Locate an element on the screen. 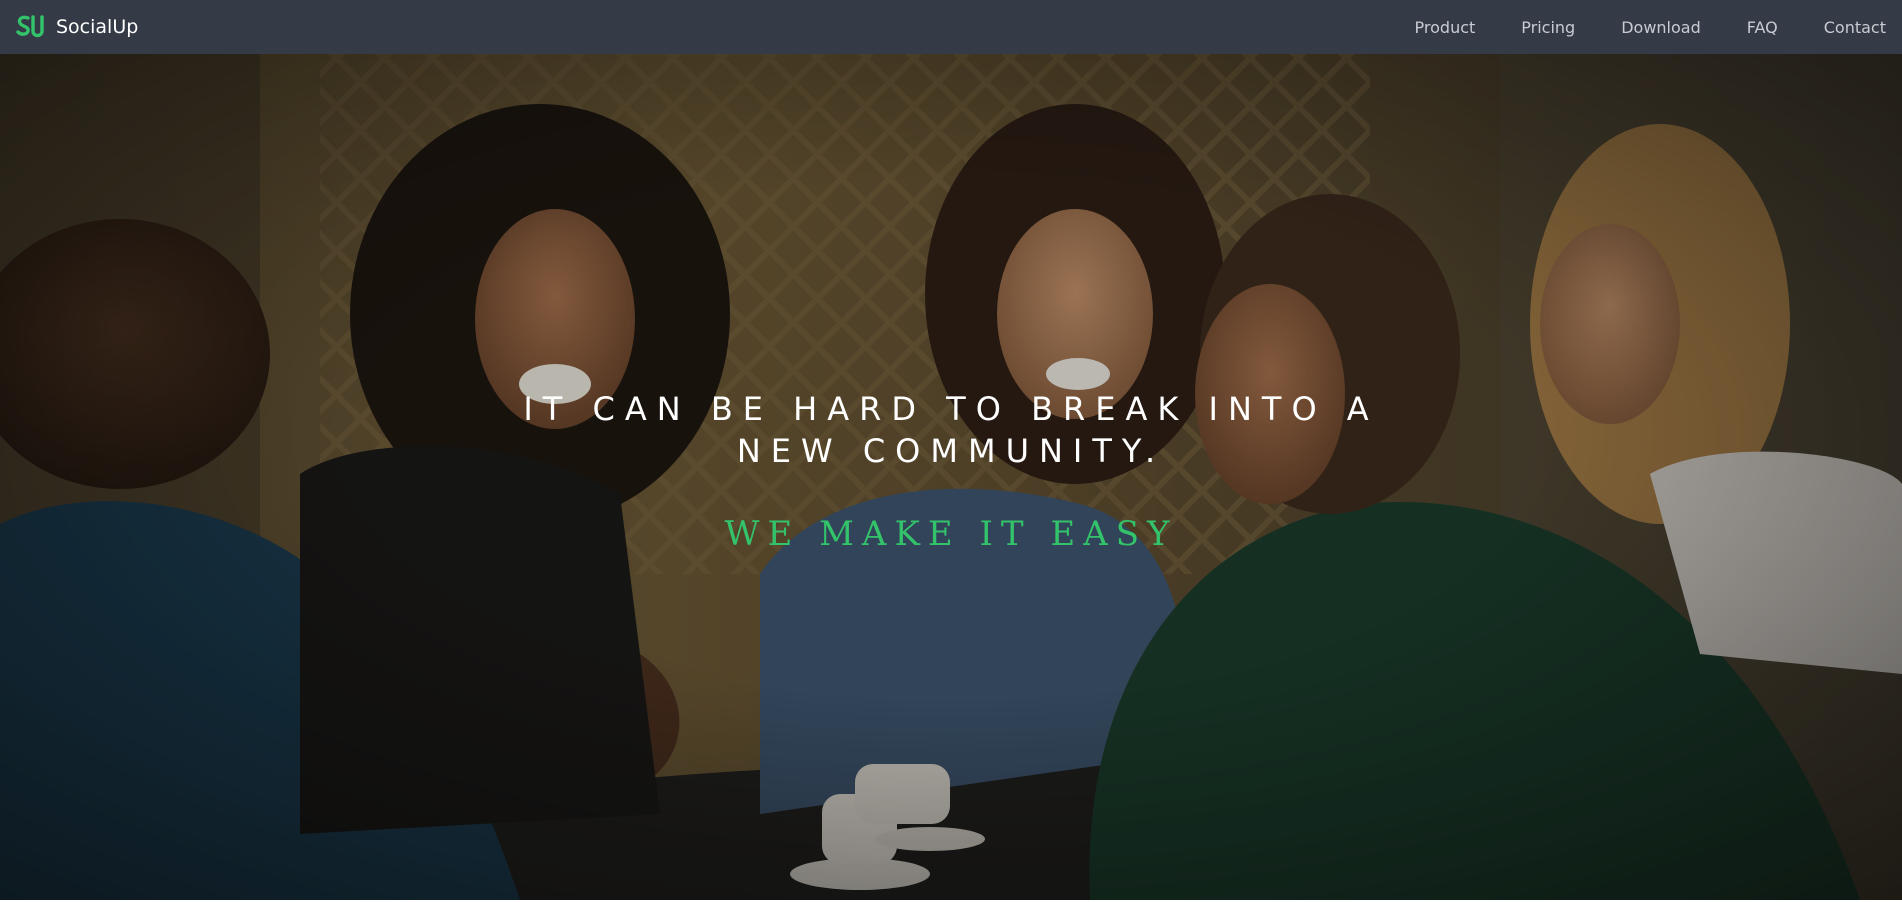 The width and height of the screenshot is (1902, 902). brand-name: SocialUp is located at coordinates (97, 27).